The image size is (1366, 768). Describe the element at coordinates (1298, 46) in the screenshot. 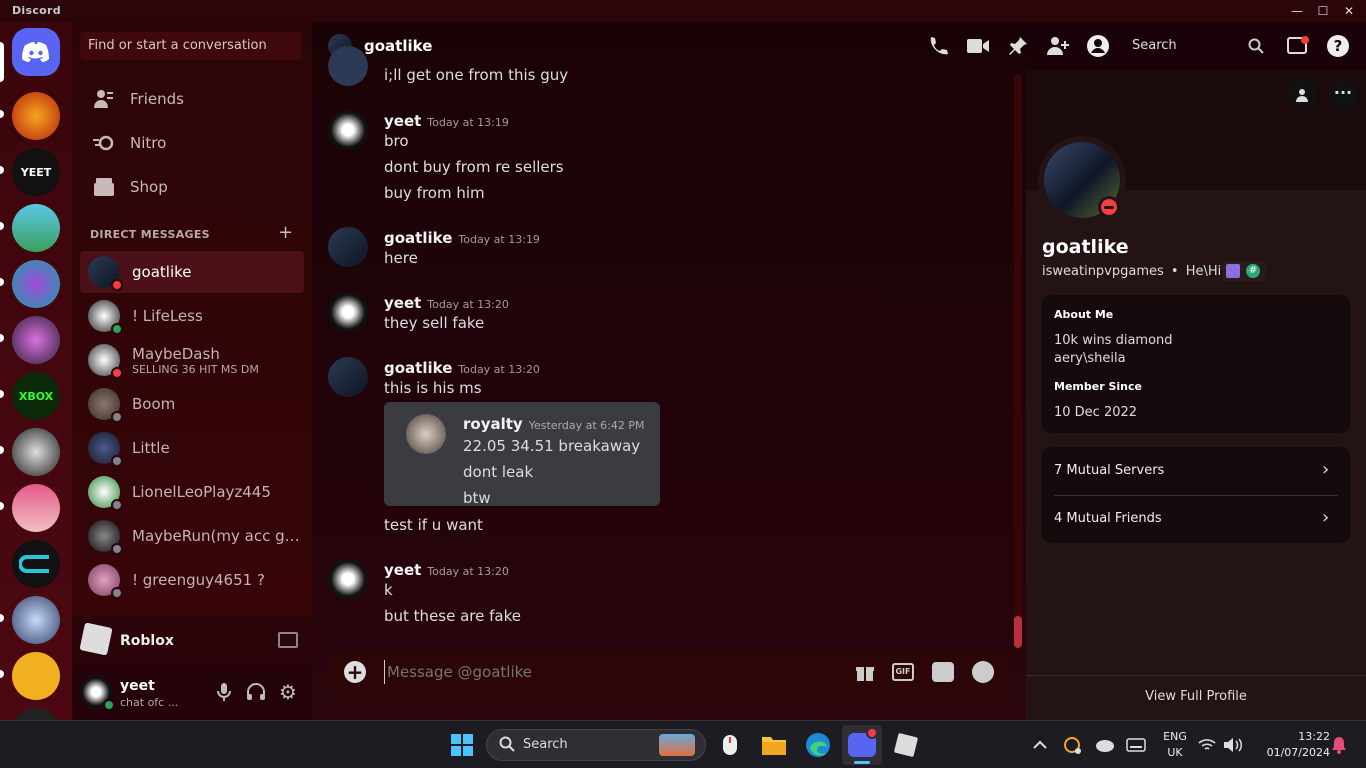

I see `inbox-icon` at that location.